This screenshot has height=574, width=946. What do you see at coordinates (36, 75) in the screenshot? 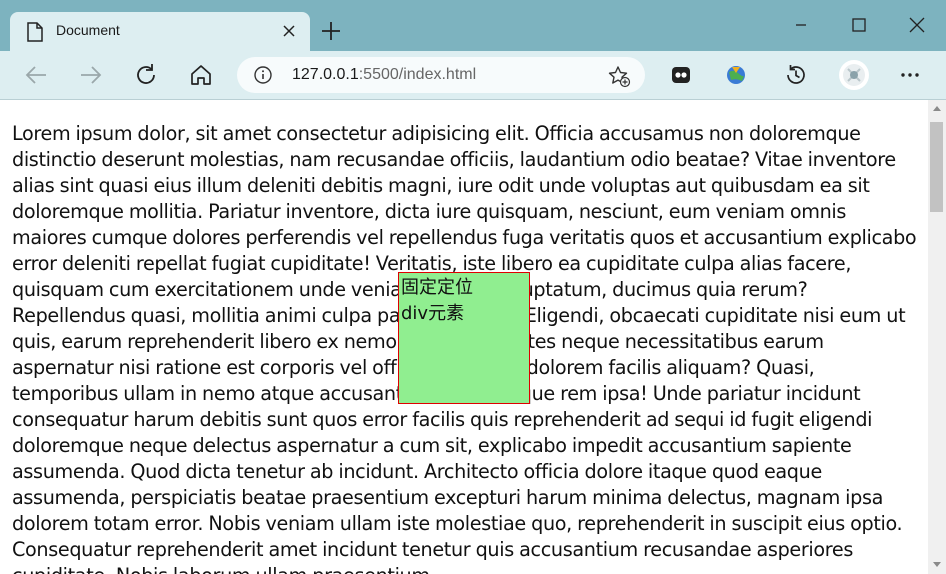
I see `back-icon` at bounding box center [36, 75].